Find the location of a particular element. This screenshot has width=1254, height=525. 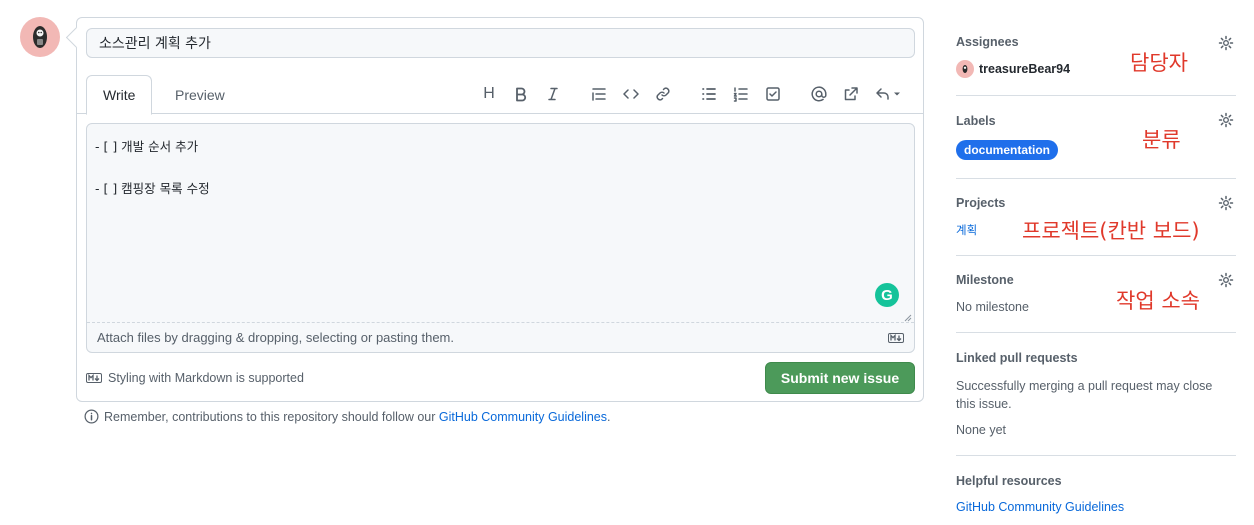

author-avatar is located at coordinates (40, 37).